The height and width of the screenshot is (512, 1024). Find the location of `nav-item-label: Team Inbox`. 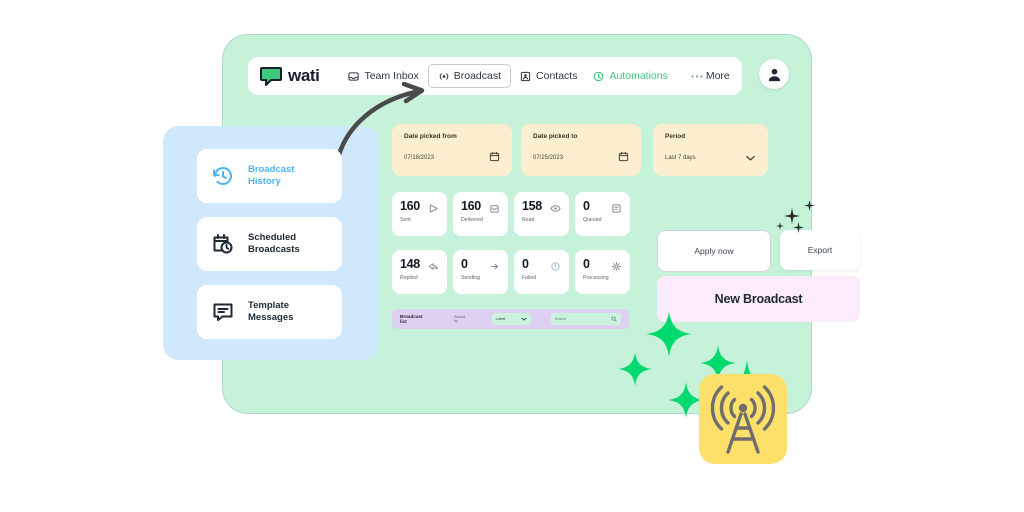

nav-item-label: Team Inbox is located at coordinates (391, 76).